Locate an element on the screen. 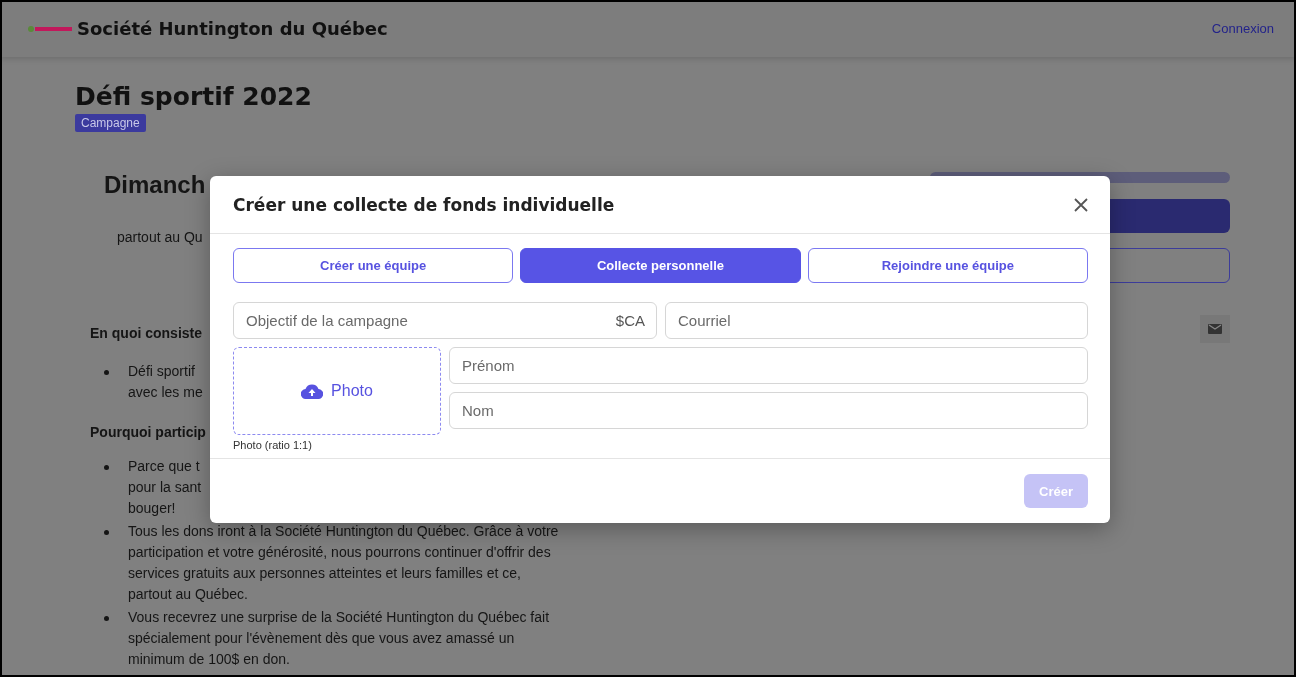  campaign-badge: Campagne is located at coordinates (110, 123).